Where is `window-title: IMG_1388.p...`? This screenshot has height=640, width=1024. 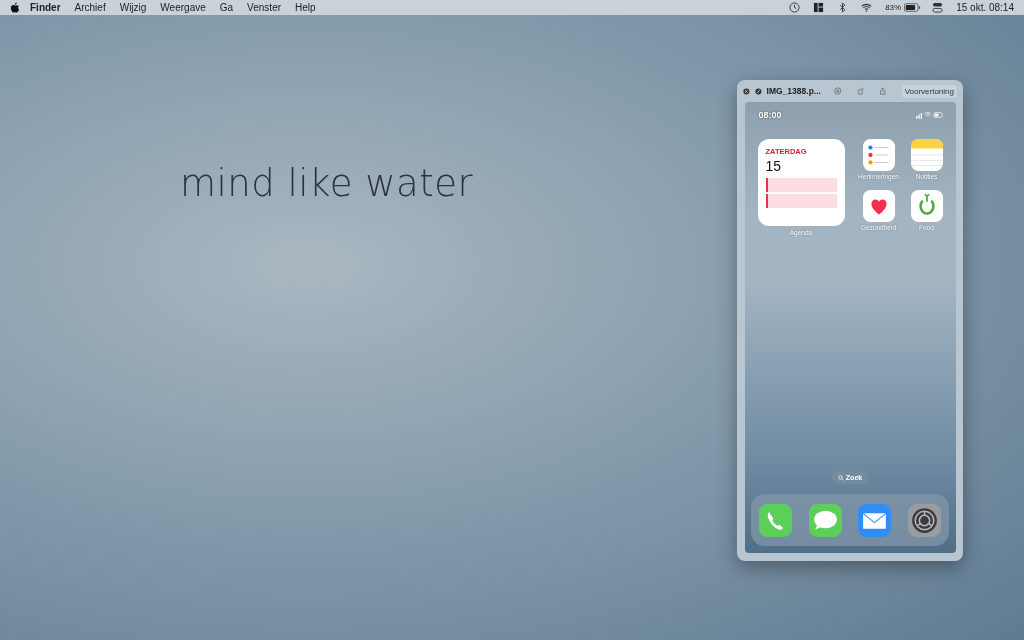 window-title: IMG_1388.p... is located at coordinates (793, 91).